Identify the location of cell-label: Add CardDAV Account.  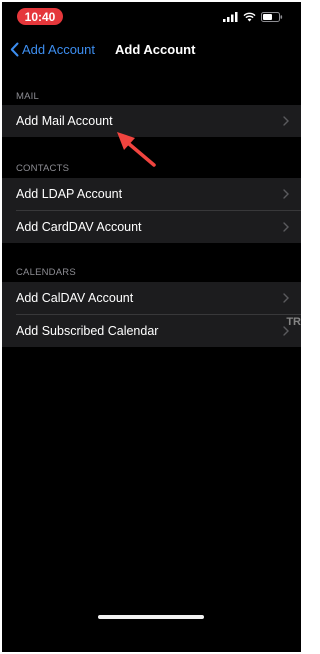
(79, 227).